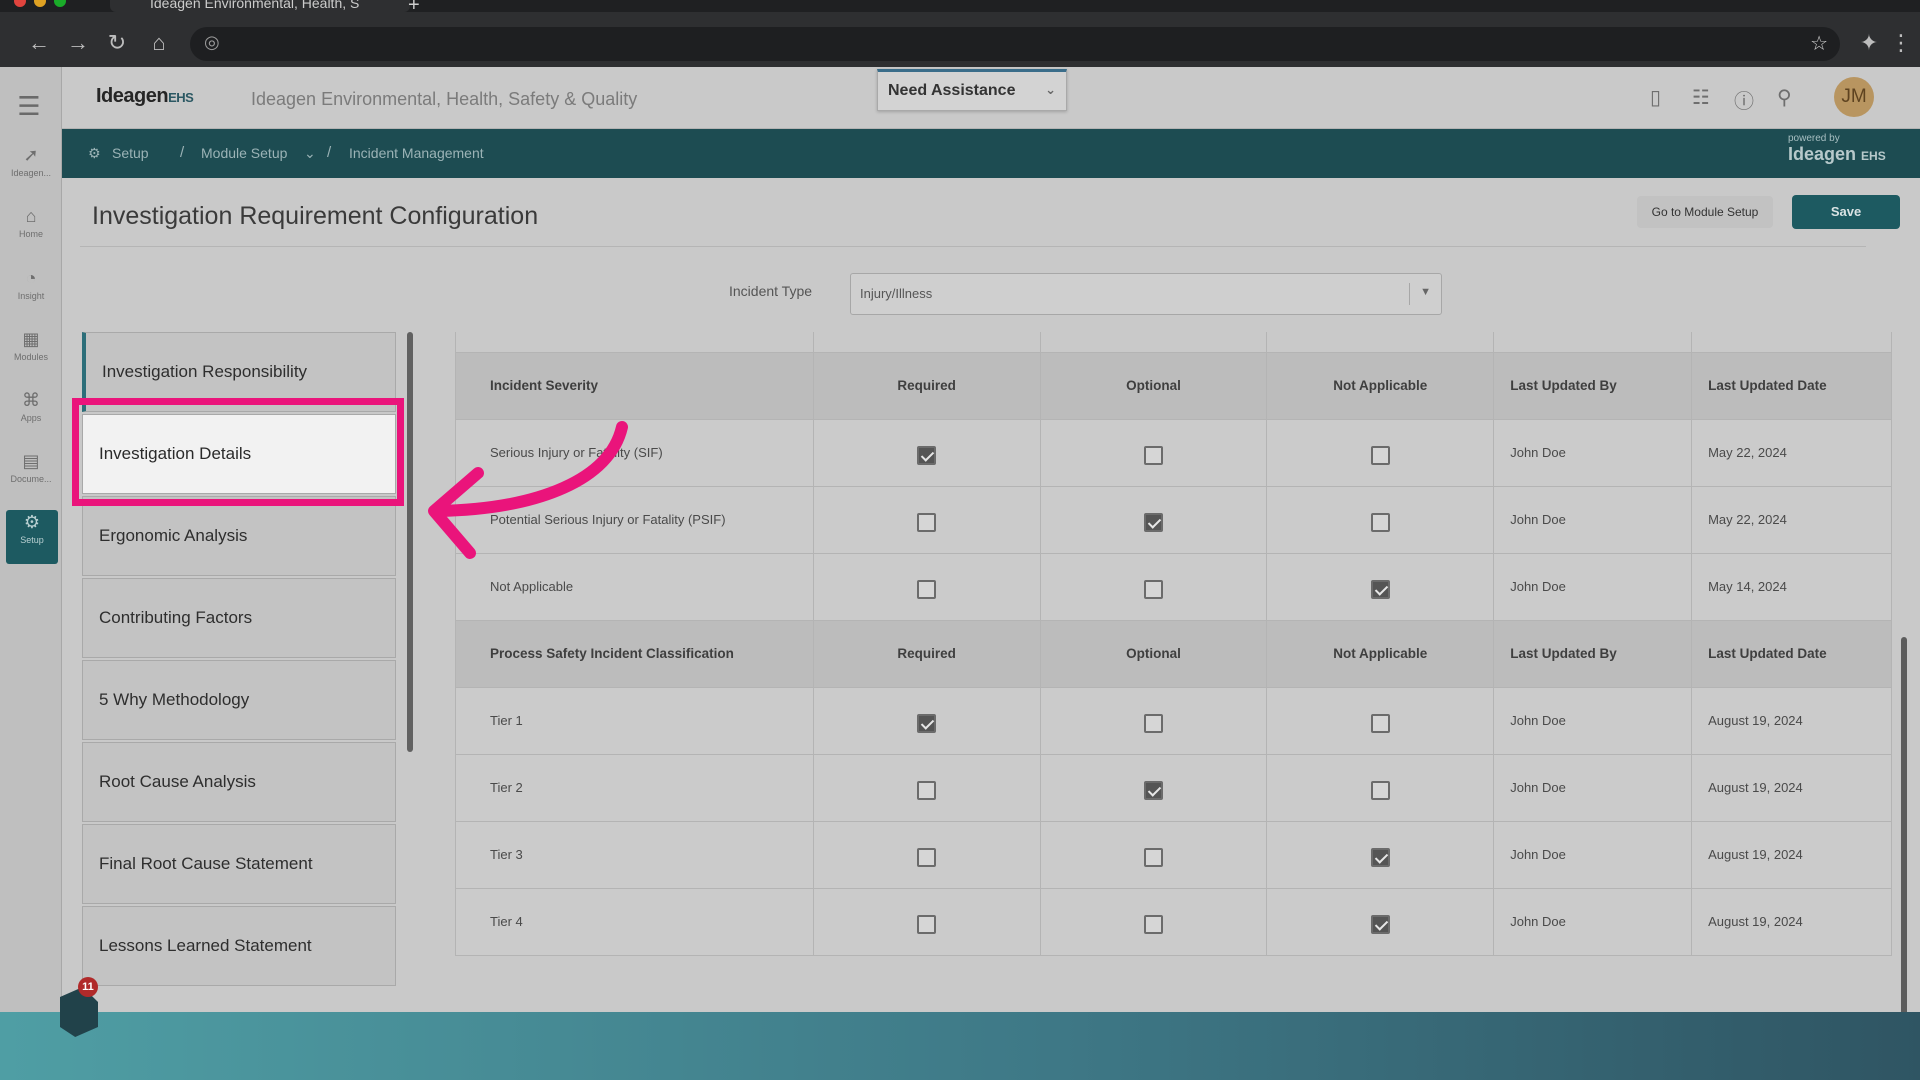 This screenshot has width=1920, height=1080. Describe the element at coordinates (1791, 586) in the screenshot. I see `last-updated-date-cell: May 14, 2024` at that location.